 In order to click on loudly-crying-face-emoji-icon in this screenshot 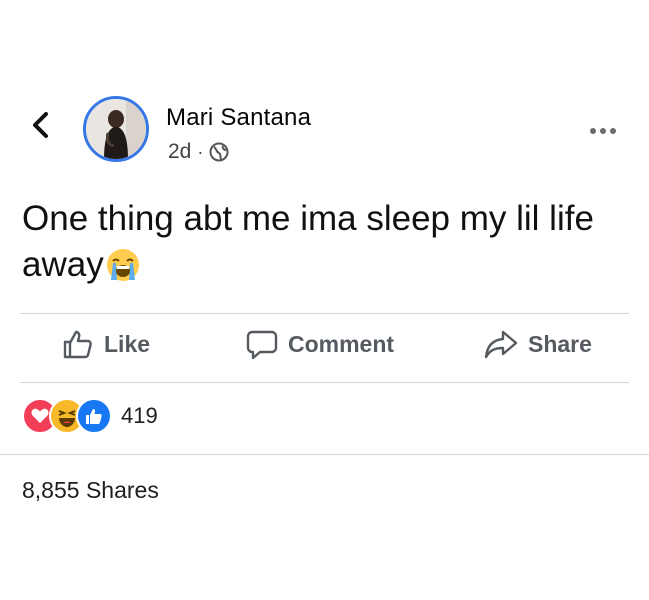, I will do `click(122, 265)`.